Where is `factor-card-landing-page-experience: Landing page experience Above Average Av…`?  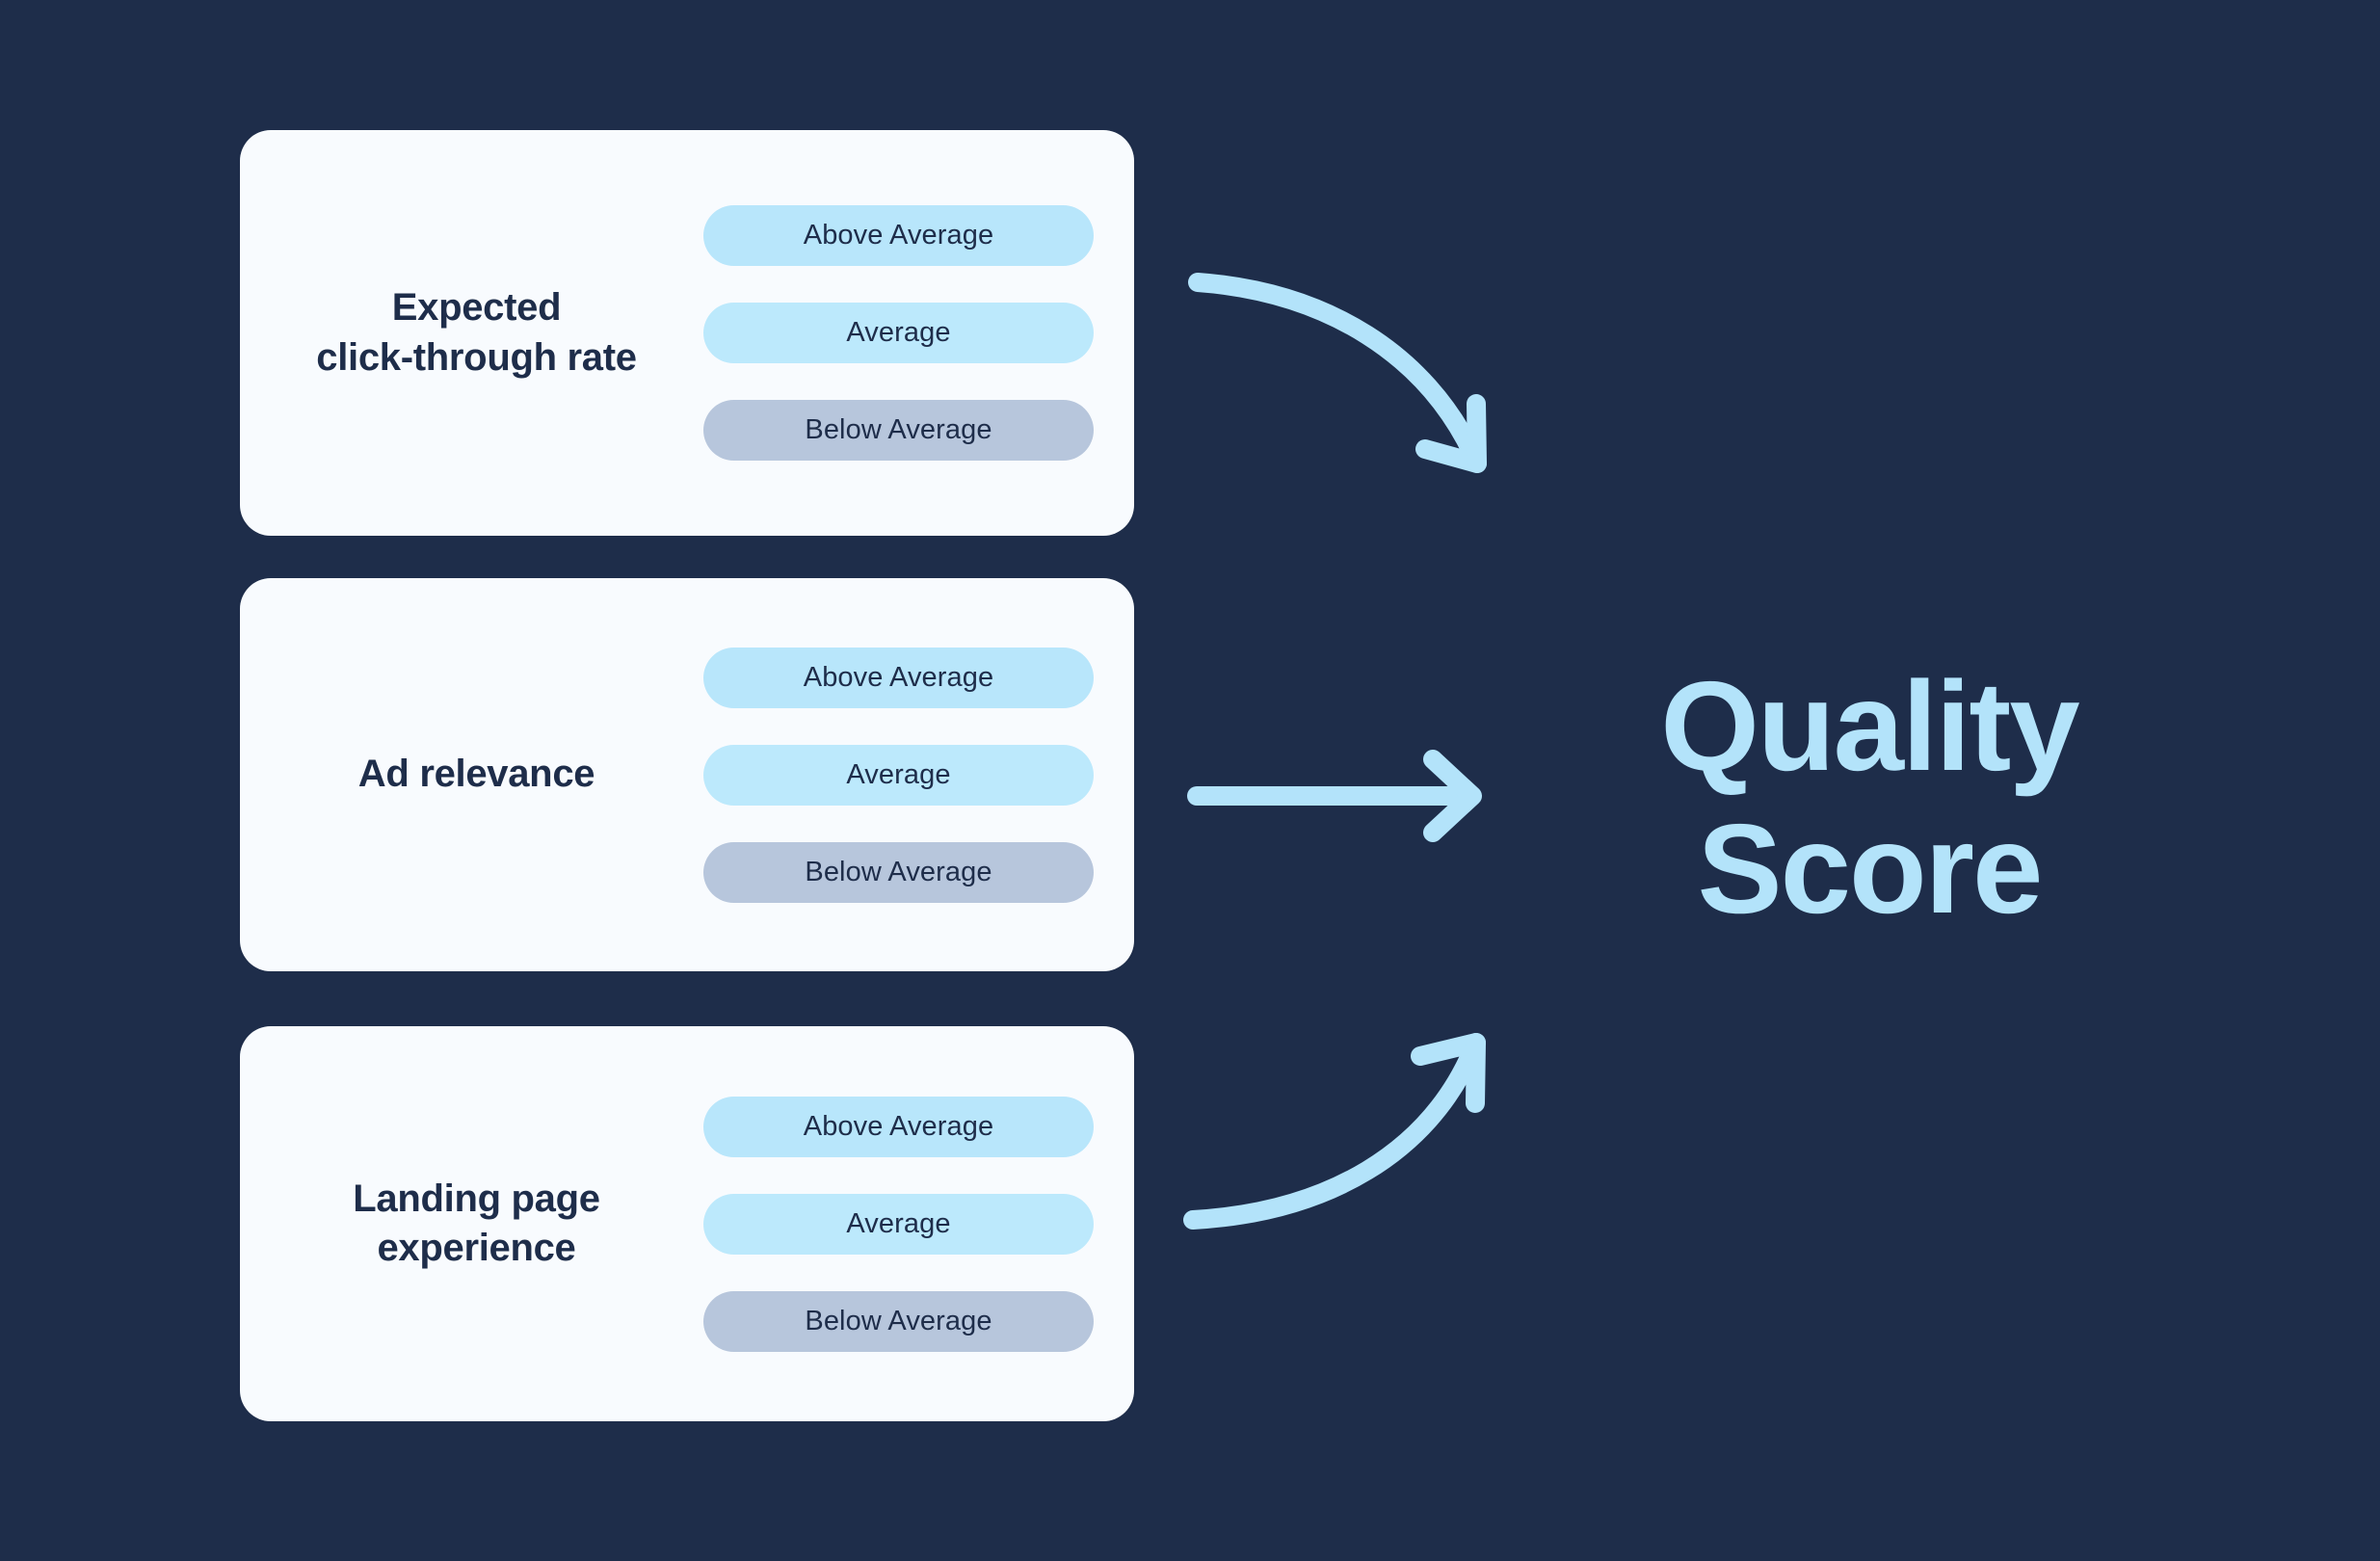 factor-card-landing-page-experience: Landing page experience Above Average Av… is located at coordinates (687, 1223).